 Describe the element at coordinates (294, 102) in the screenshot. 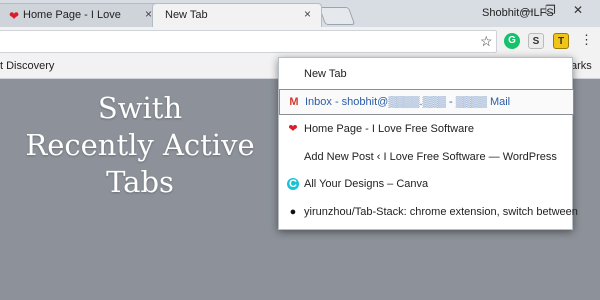

I see `gmail-icon: M` at that location.